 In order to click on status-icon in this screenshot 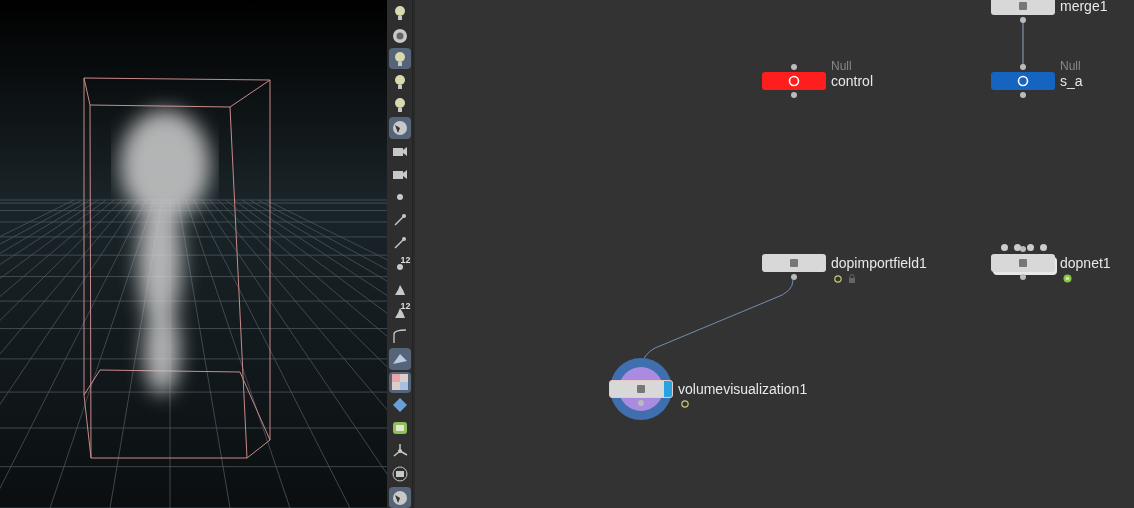, I will do `click(1067, 278)`.